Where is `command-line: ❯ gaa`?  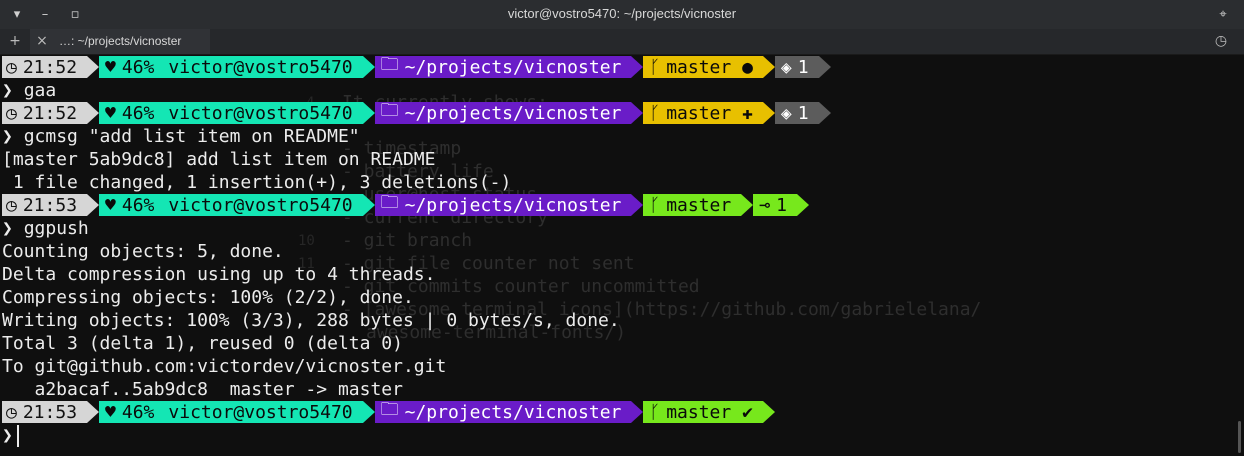 command-line: ❯ gaa is located at coordinates (29, 90).